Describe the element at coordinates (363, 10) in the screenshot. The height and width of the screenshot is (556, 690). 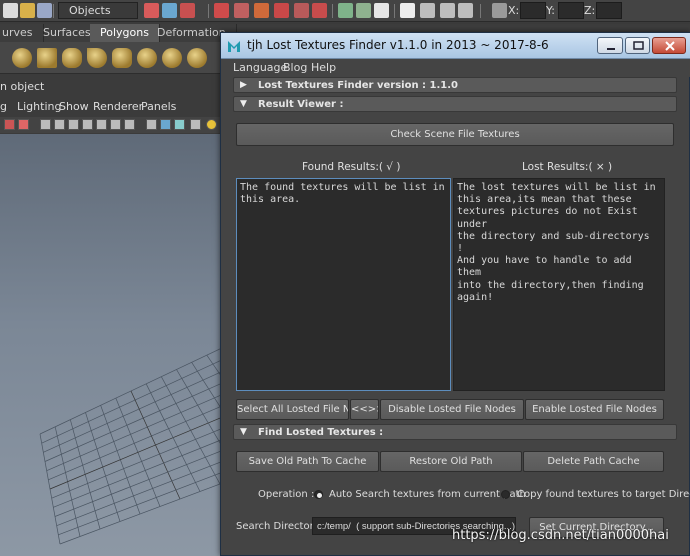
I see `snap-curve-icon` at that location.